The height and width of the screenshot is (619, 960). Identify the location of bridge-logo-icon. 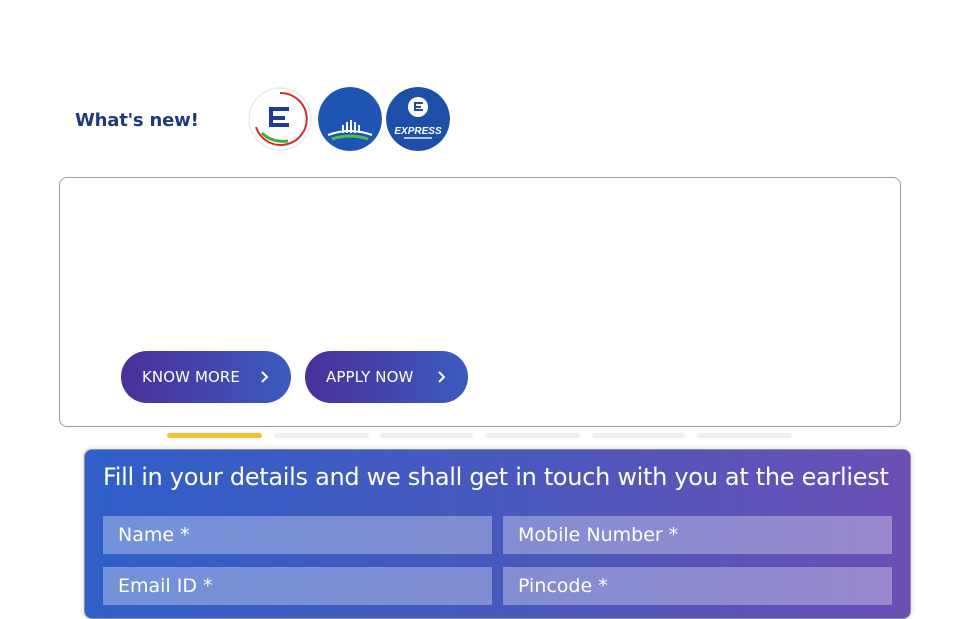
(350, 119).